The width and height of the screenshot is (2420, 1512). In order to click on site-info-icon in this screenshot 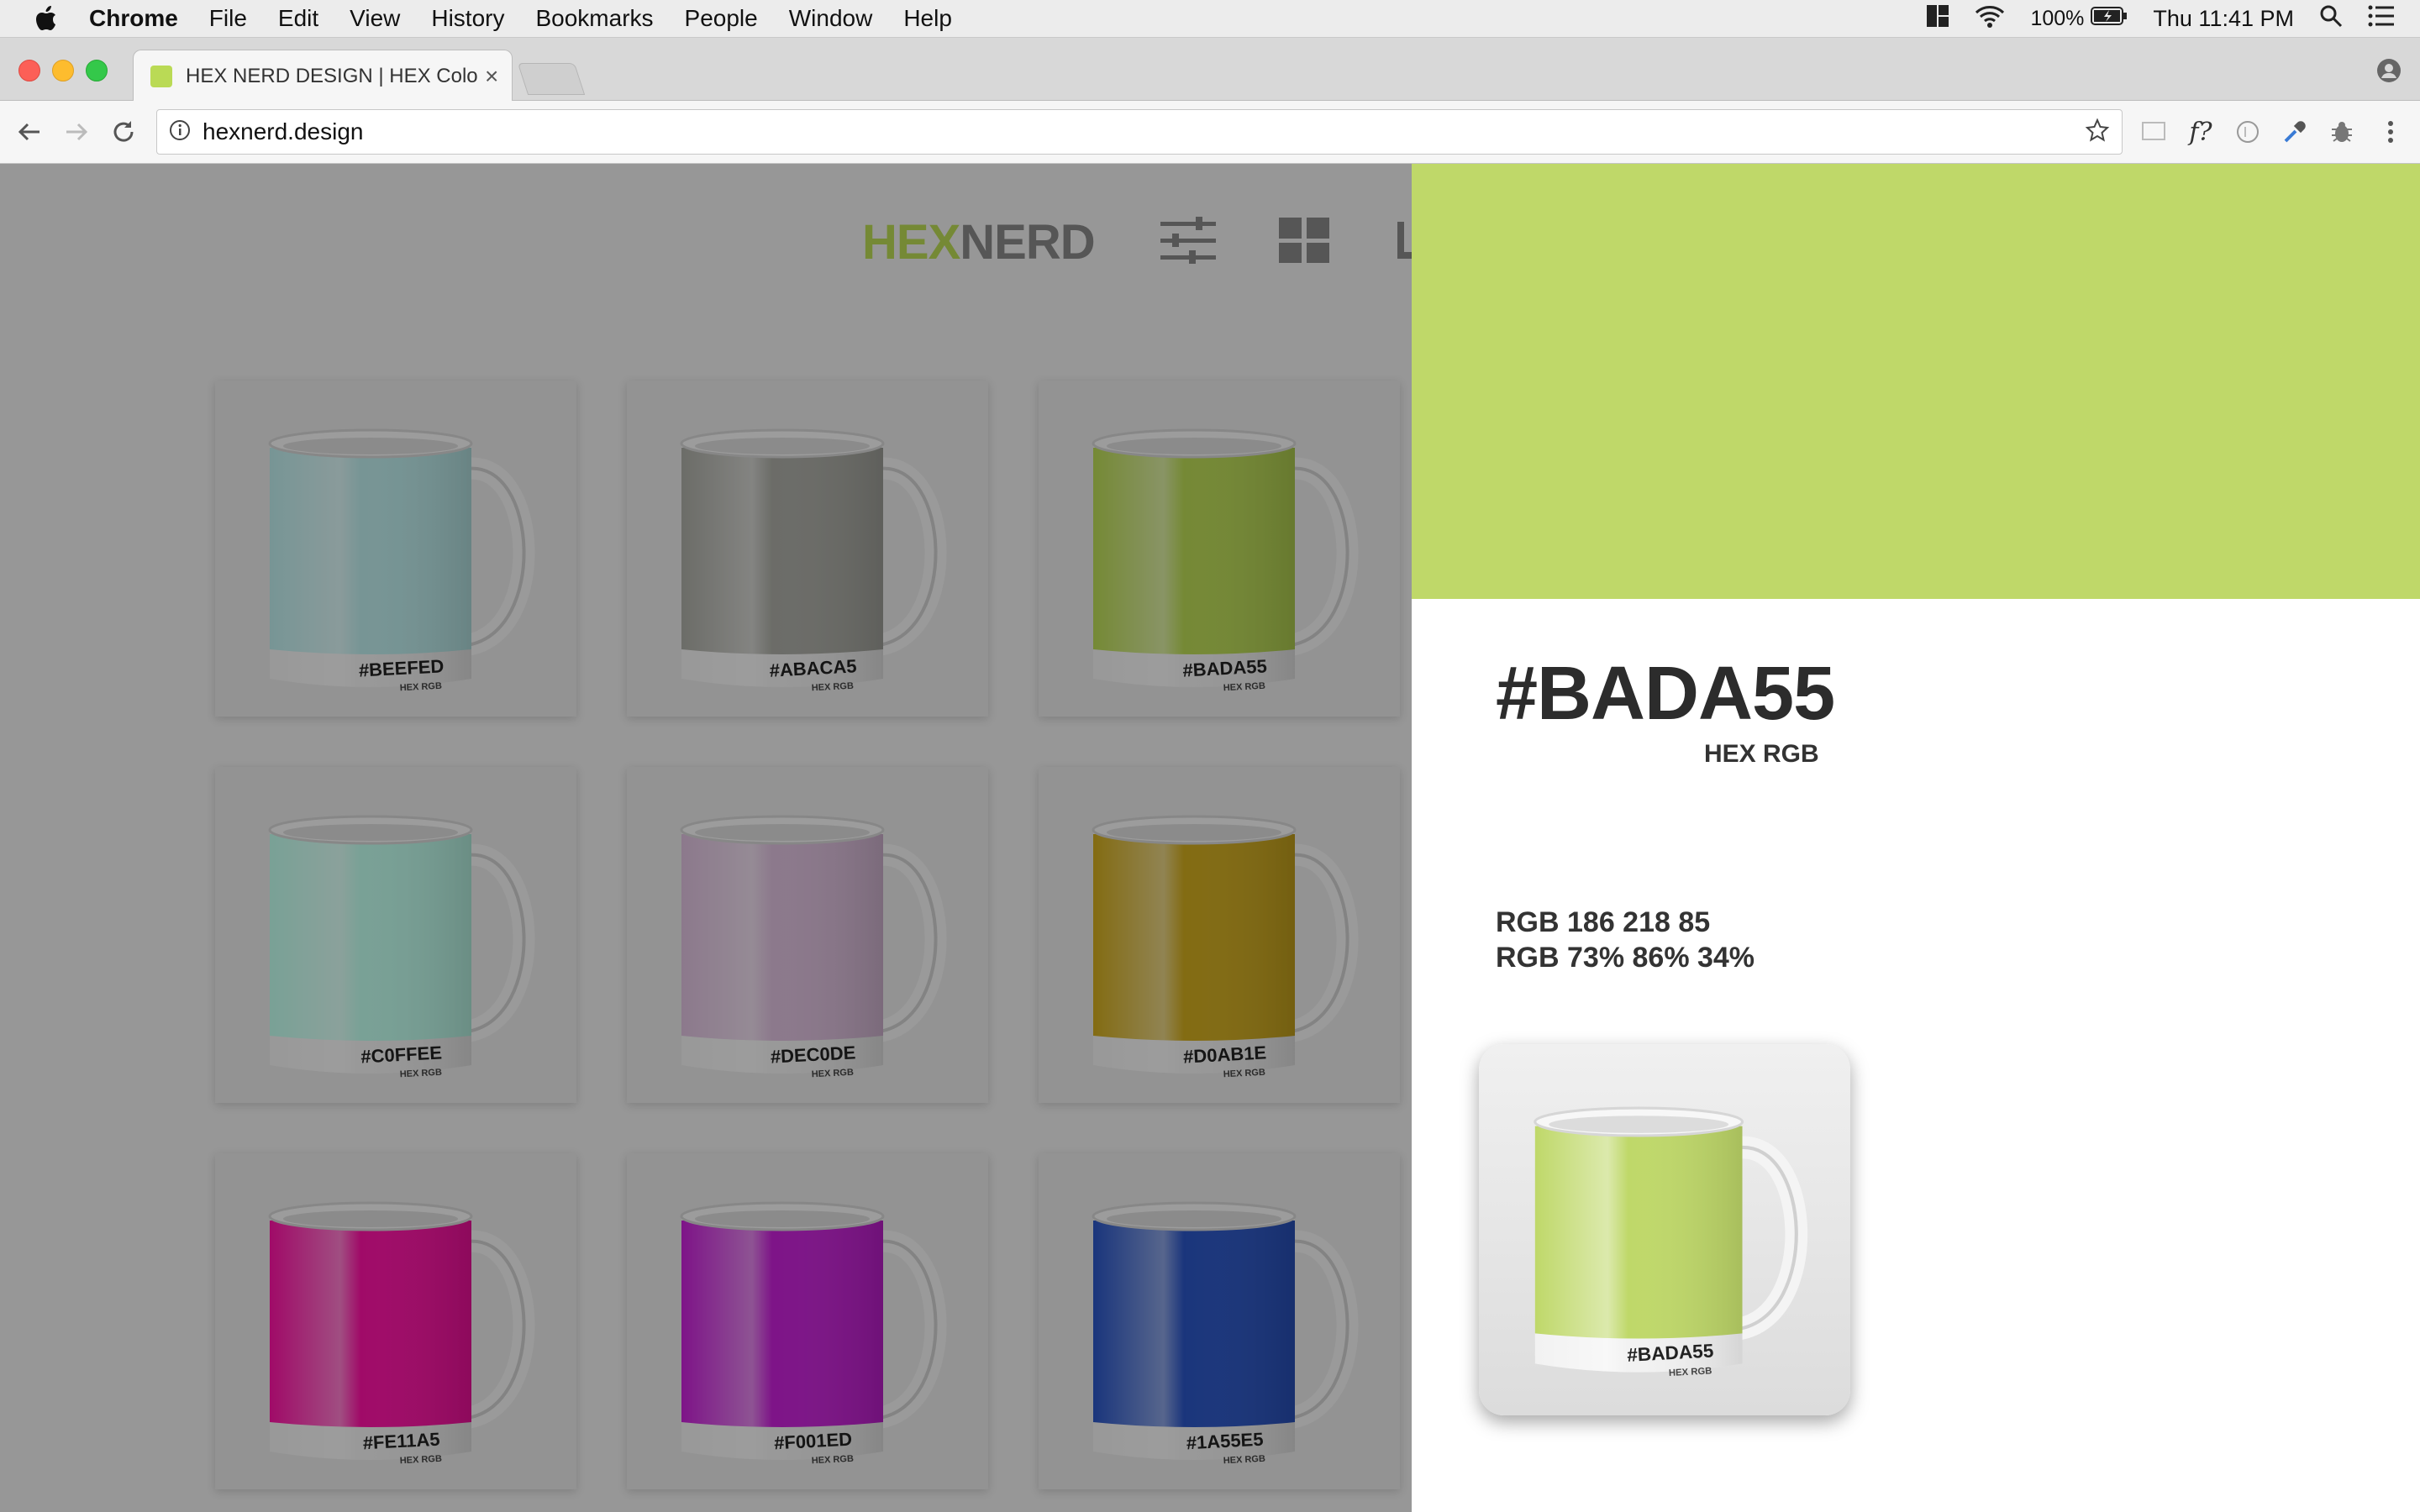, I will do `click(180, 132)`.